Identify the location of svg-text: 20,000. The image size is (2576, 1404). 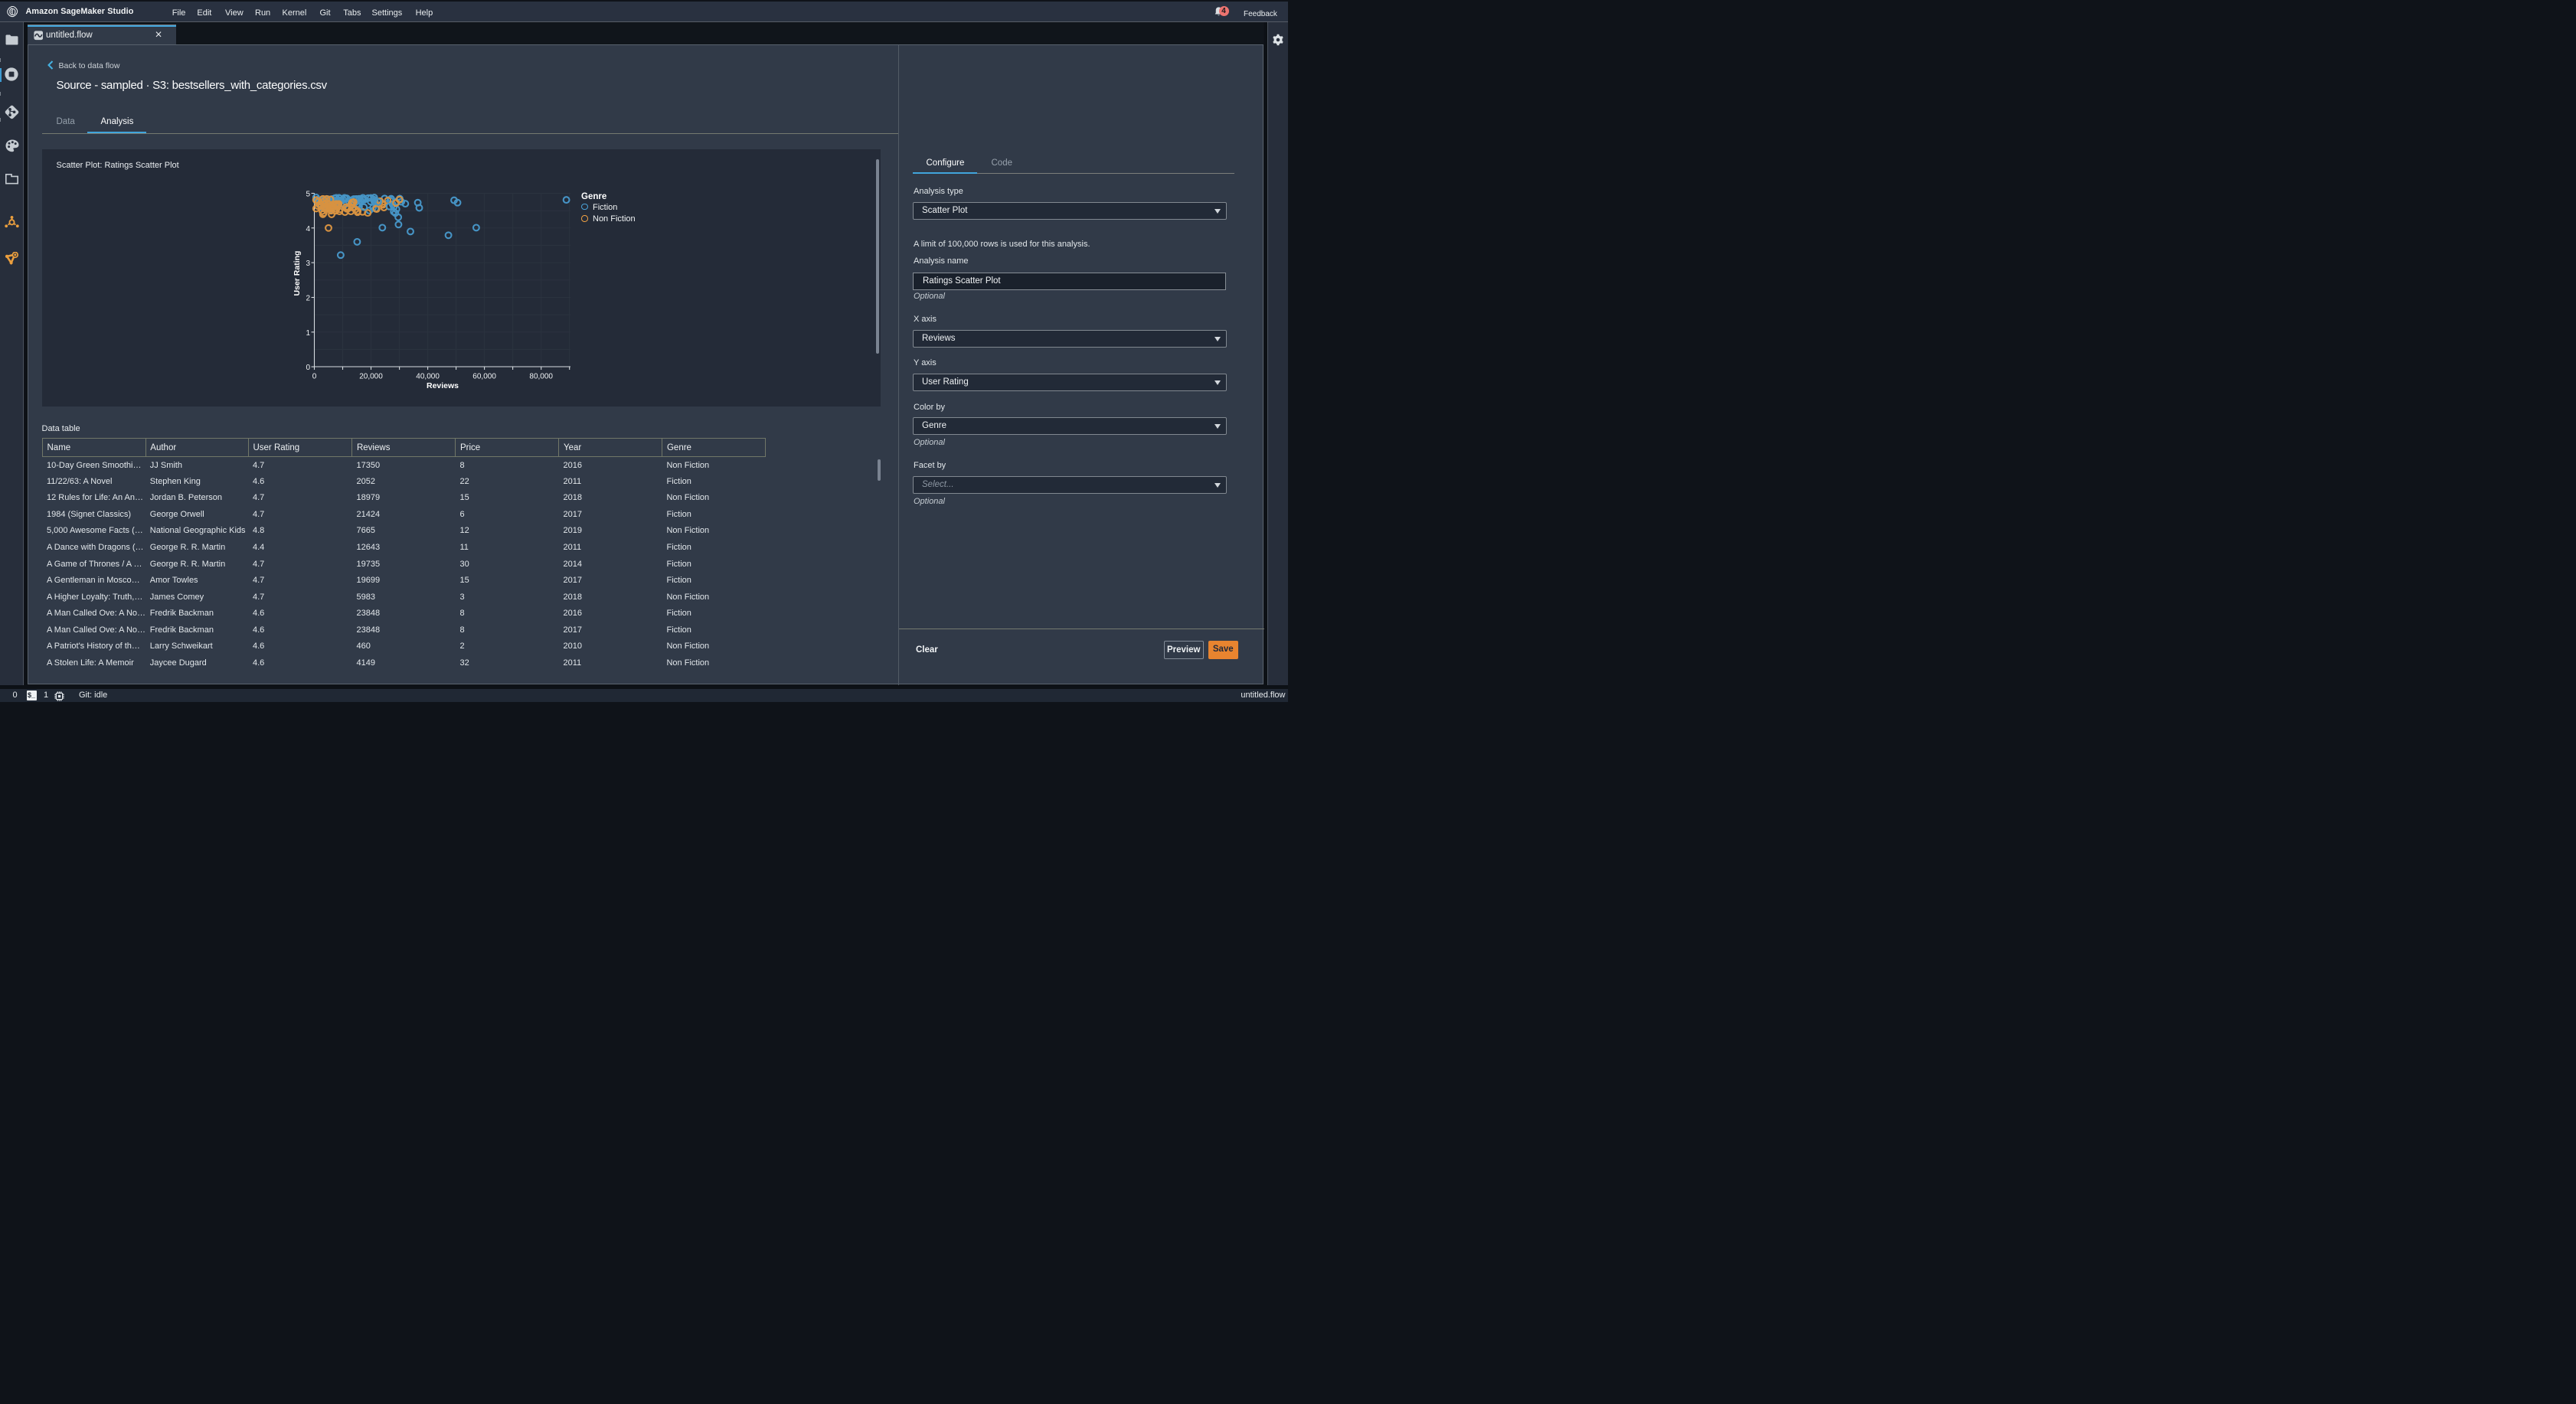
(371, 376).